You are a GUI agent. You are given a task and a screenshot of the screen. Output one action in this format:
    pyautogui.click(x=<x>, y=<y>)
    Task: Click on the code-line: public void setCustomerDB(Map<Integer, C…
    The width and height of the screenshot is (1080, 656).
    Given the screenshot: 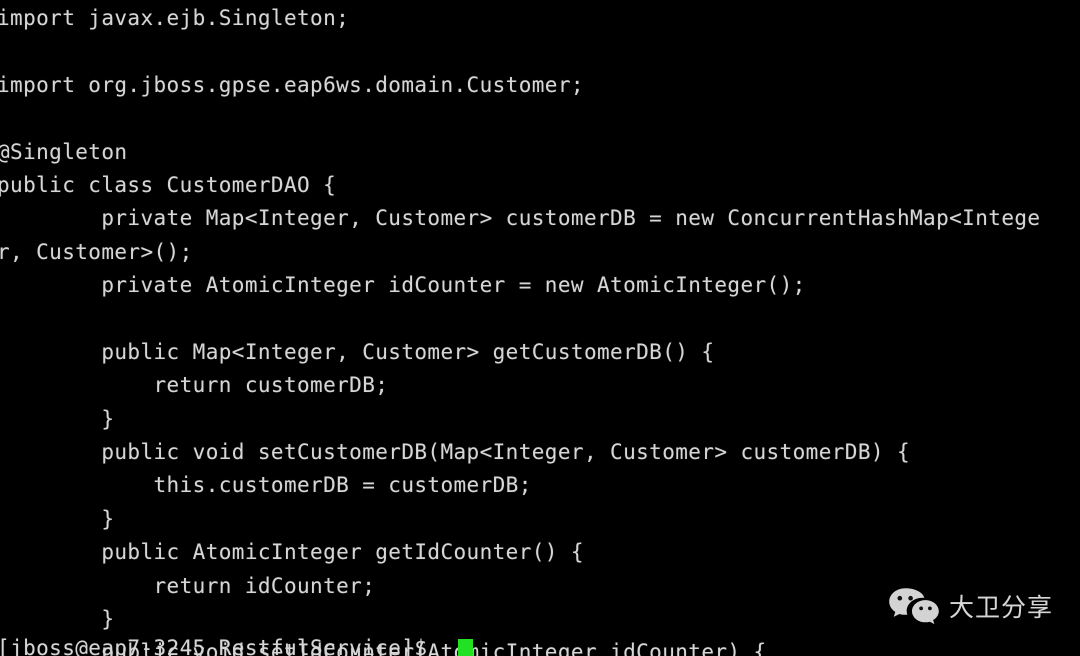 What is the action you would take?
    pyautogui.click(x=455, y=452)
    